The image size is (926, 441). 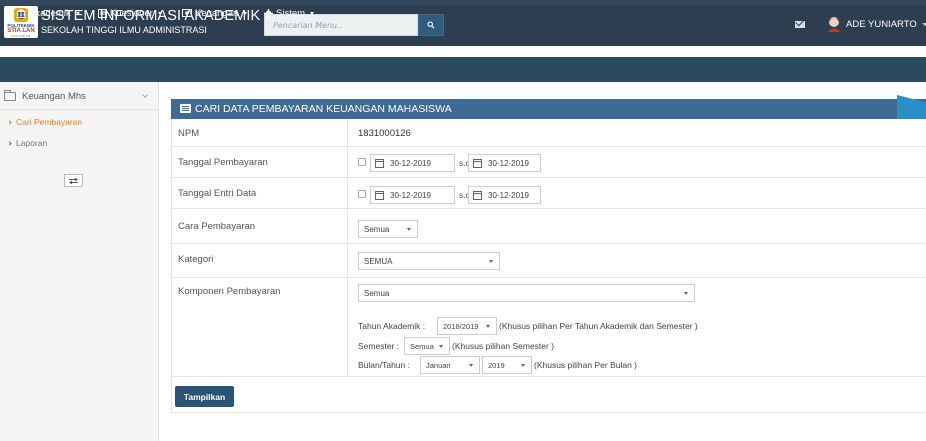 I want to click on bulan-note: (Khusus pilihan Per Bulan ), so click(x=586, y=365).